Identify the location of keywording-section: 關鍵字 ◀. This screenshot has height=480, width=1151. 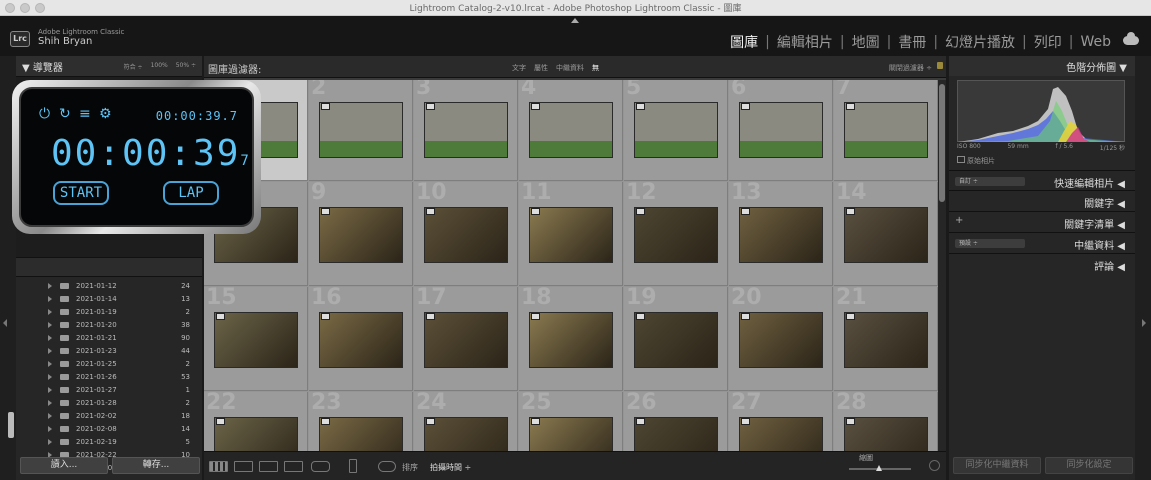
(1042, 200).